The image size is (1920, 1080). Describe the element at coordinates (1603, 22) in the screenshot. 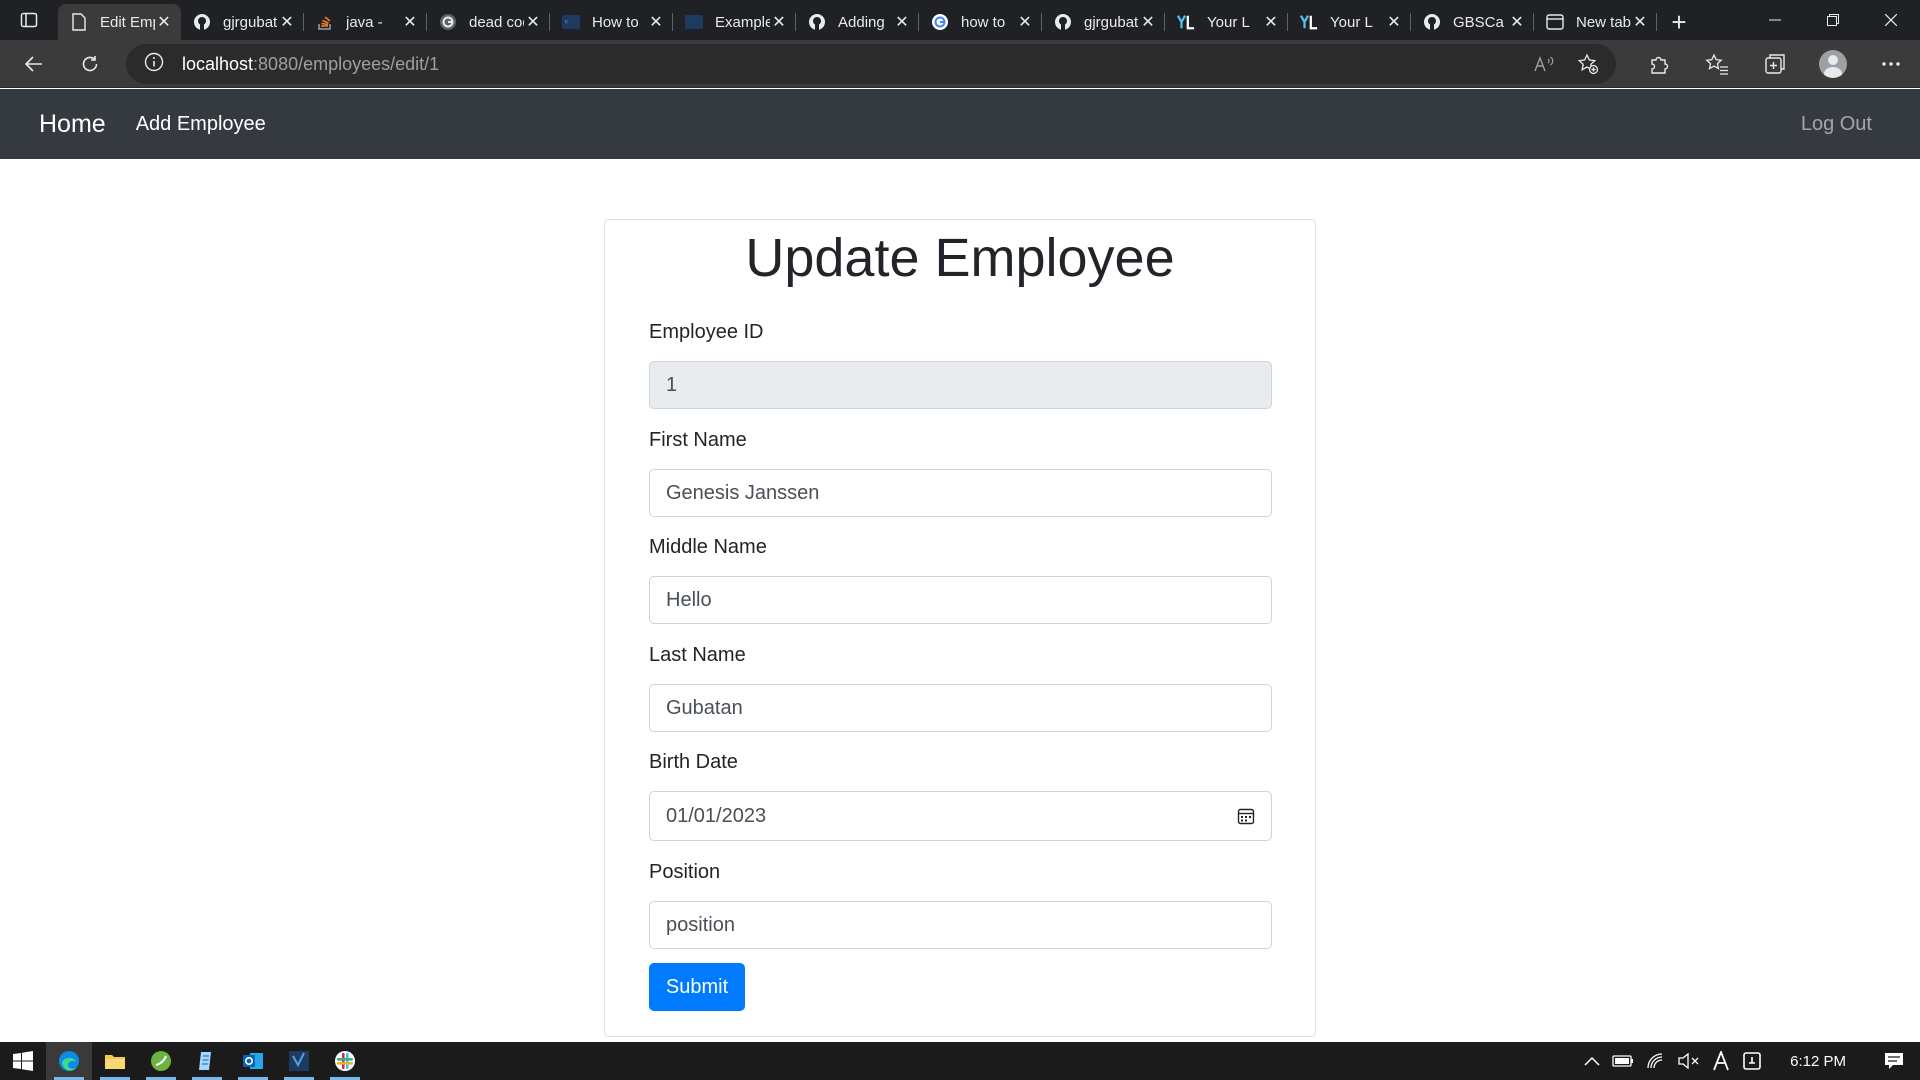

I see `tab-title: New tab` at that location.